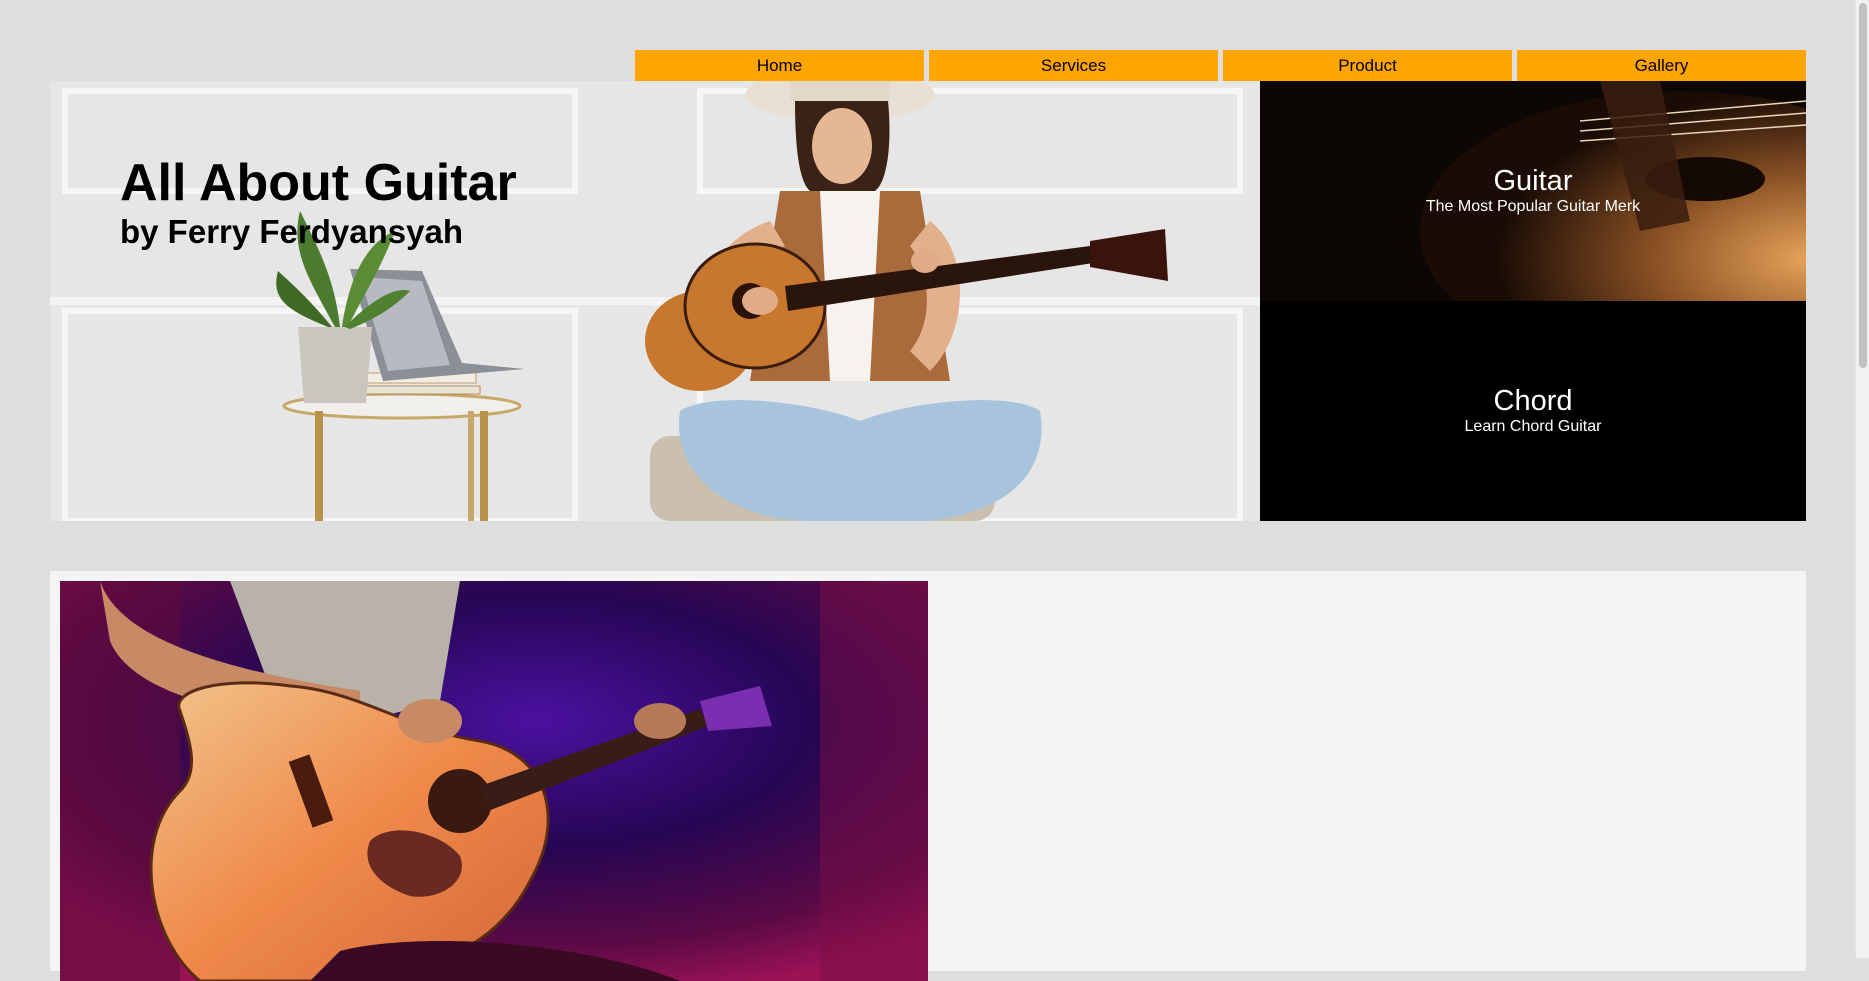  Describe the element at coordinates (1862, 479) in the screenshot. I see `page-scrollbar` at that location.